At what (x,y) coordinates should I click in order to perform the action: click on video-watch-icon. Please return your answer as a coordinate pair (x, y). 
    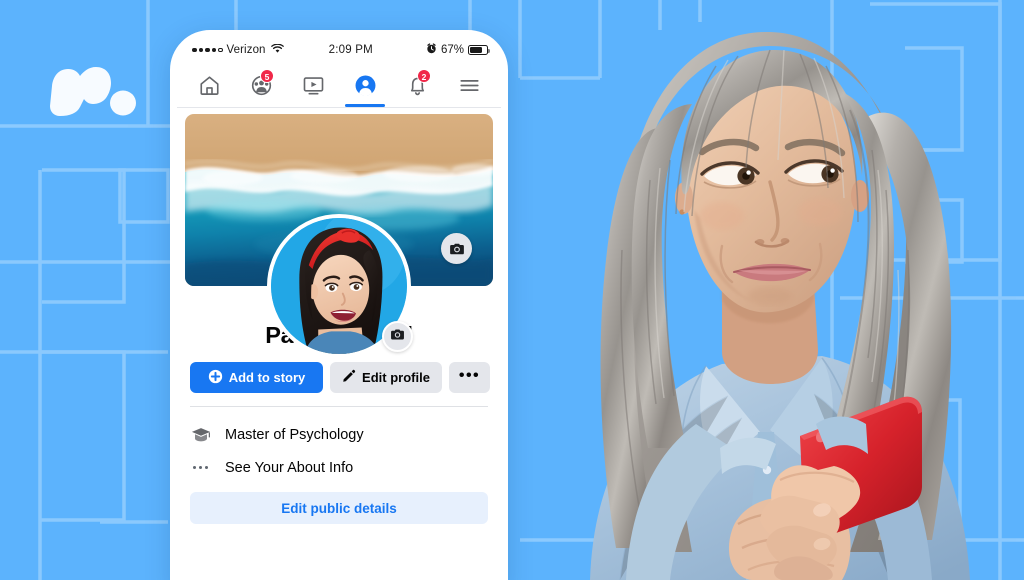
    Looking at the image, I should click on (313, 85).